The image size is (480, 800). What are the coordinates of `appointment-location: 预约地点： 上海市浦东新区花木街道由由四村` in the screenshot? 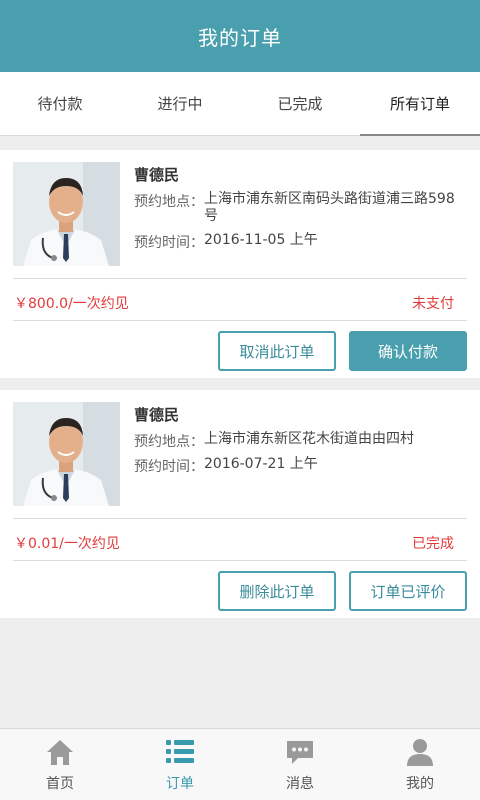 It's located at (300, 441).